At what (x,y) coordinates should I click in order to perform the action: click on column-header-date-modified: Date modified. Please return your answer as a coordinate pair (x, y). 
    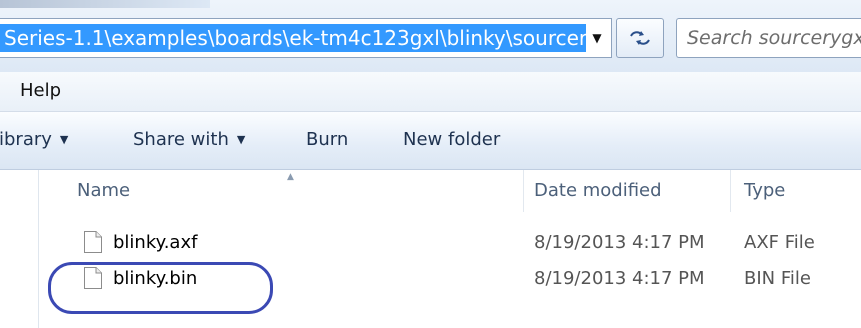
    Looking at the image, I should click on (598, 191).